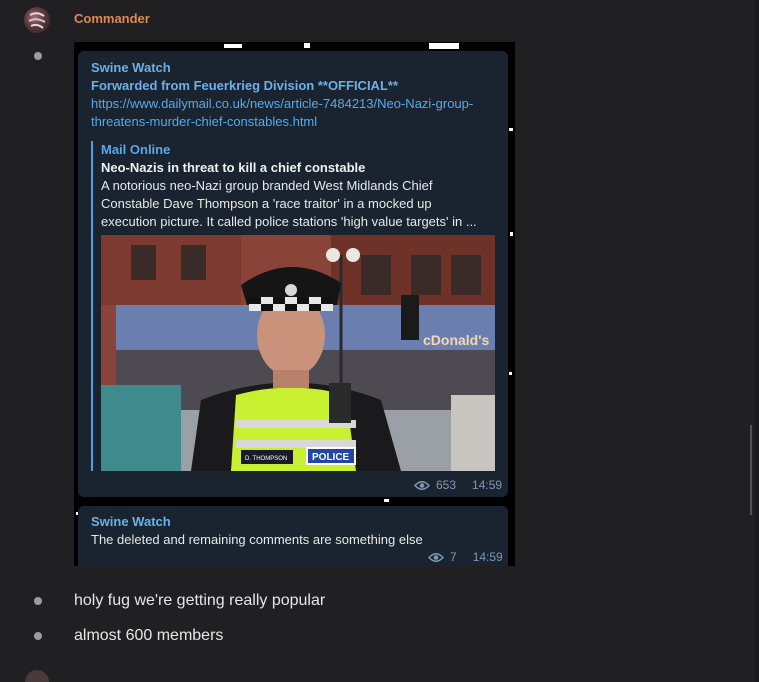  I want to click on next-avatar, so click(37, 676).